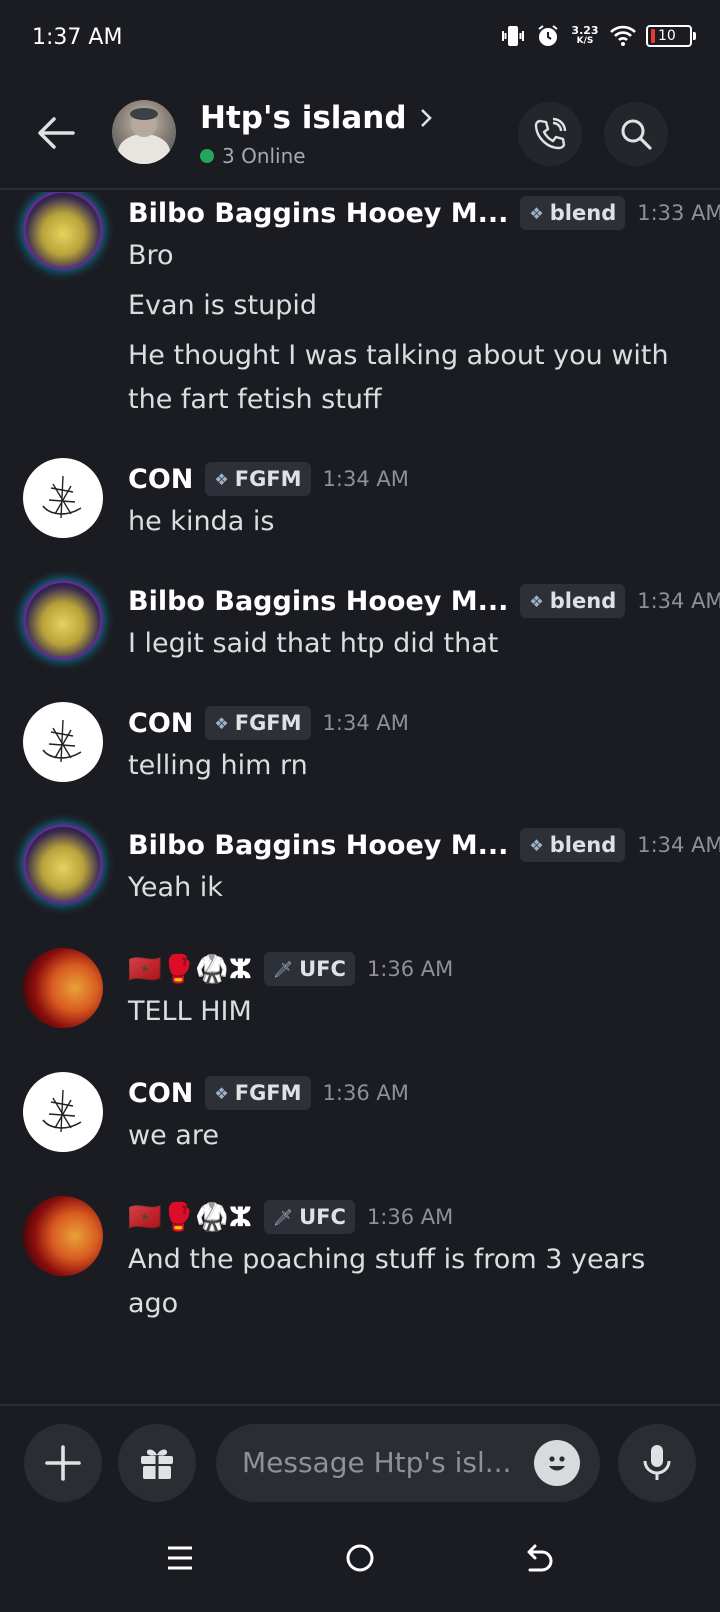  I want to click on status-bar: 1:37 AM 3.23 K/S 10, so click(360, 40).